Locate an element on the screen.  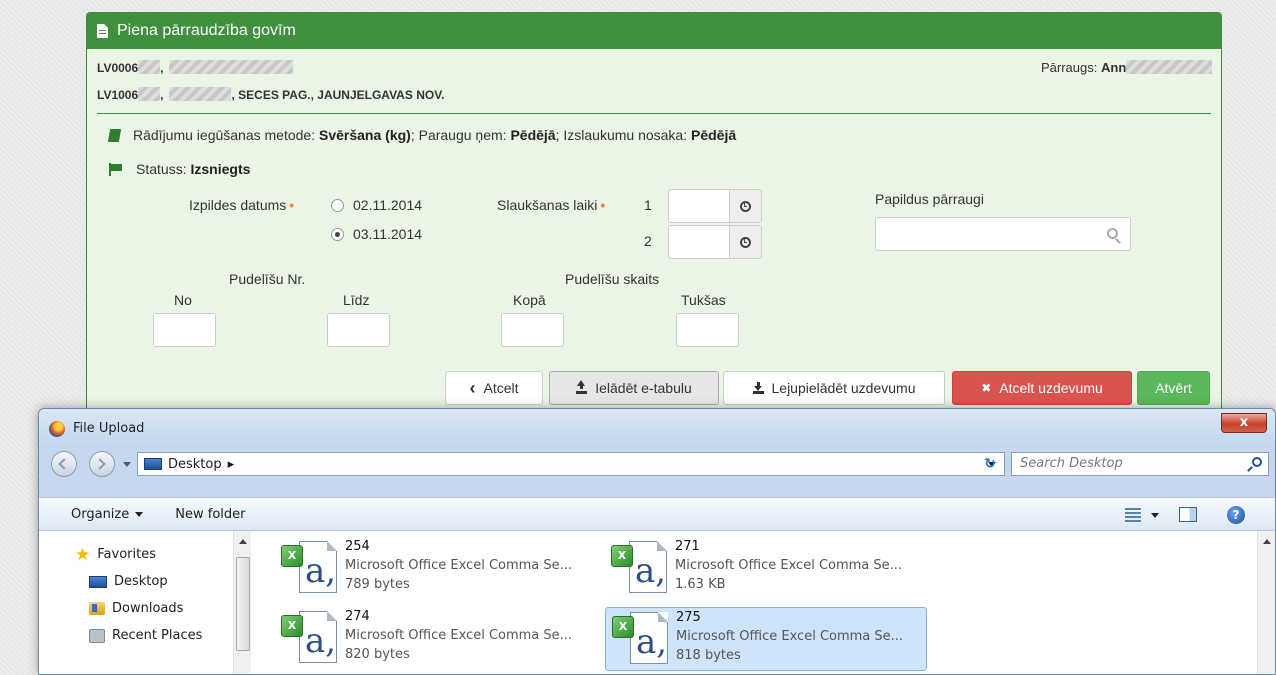
bottle-from-input is located at coordinates (184, 330).